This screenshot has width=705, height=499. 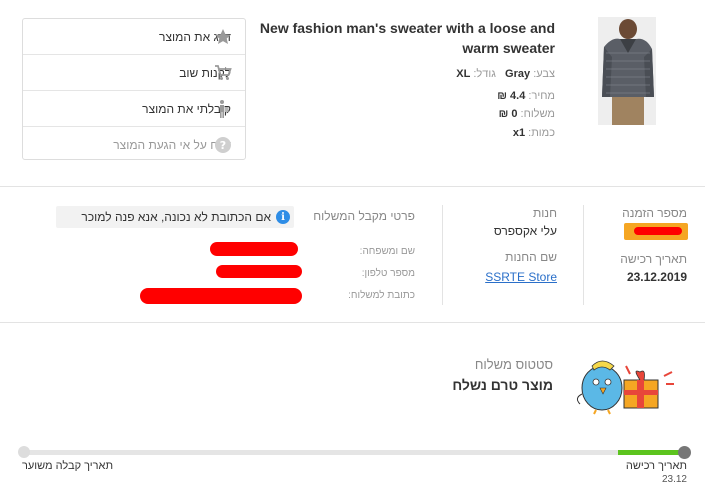 I want to click on quantity-row: כמות: x1, so click(x=534, y=133).